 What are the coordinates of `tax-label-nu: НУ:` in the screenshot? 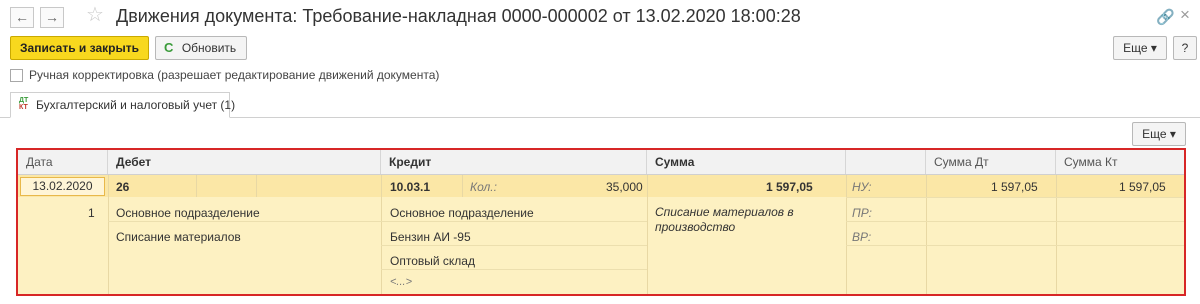 It's located at (862, 187).